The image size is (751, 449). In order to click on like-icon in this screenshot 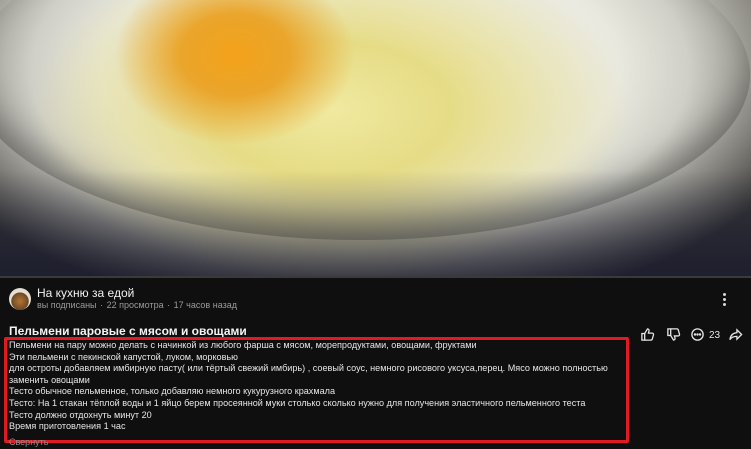, I will do `click(647, 334)`.